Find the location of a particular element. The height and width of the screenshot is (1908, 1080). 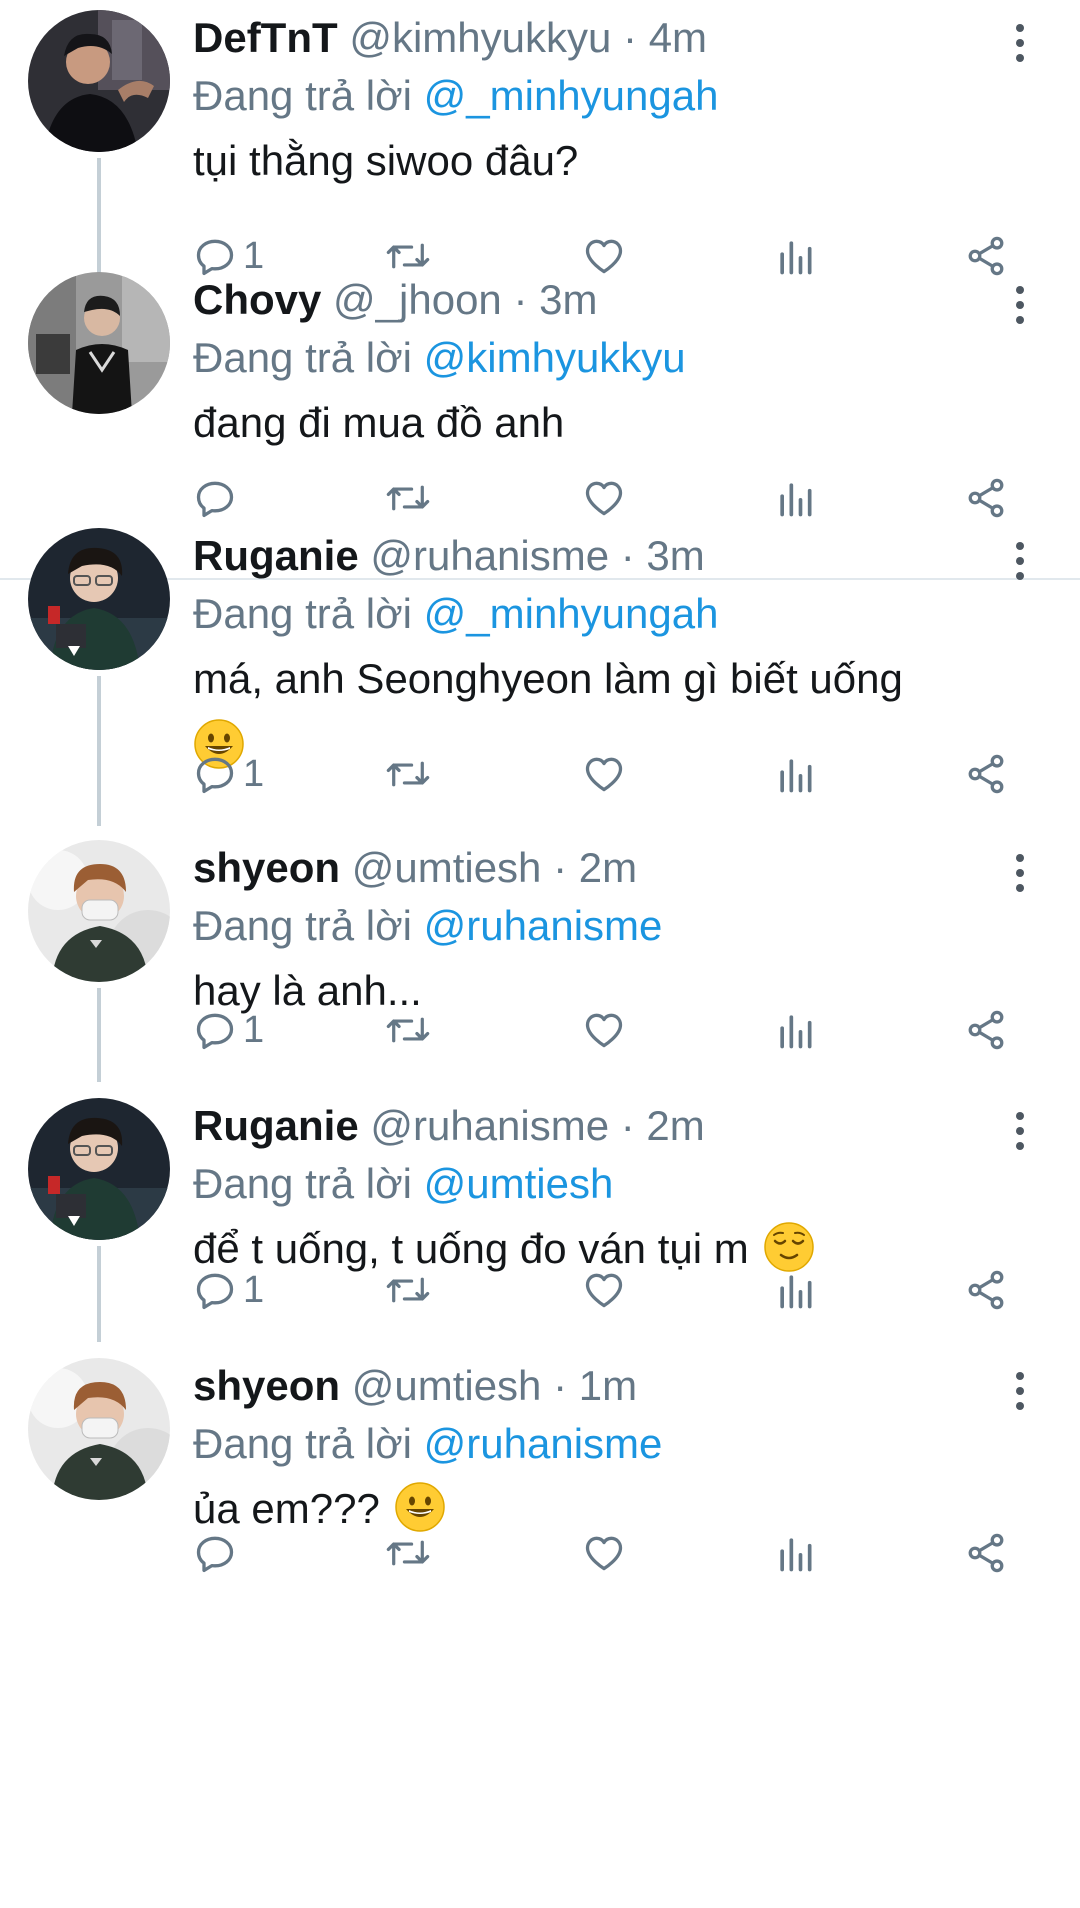

action-bar: 1 is located at coordinates (613, 1030).